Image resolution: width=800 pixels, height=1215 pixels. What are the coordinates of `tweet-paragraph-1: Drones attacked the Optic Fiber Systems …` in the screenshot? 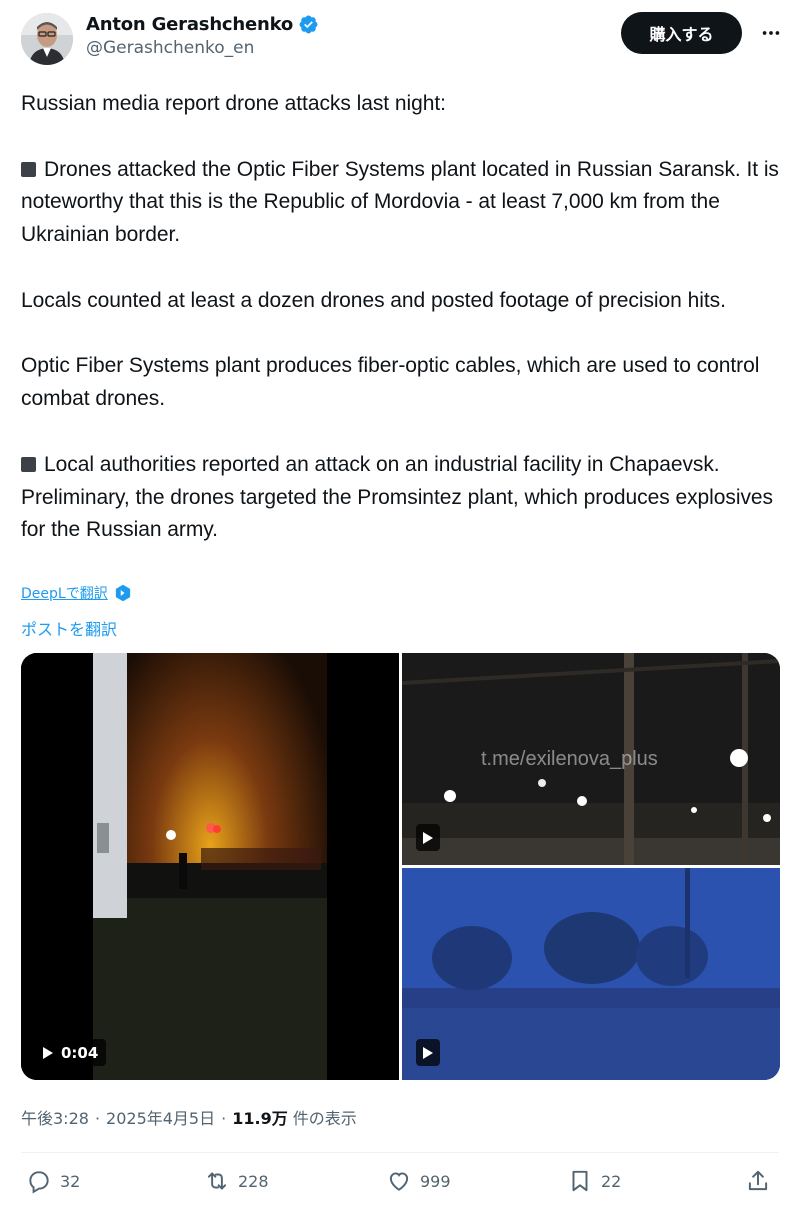 It's located at (401, 203).